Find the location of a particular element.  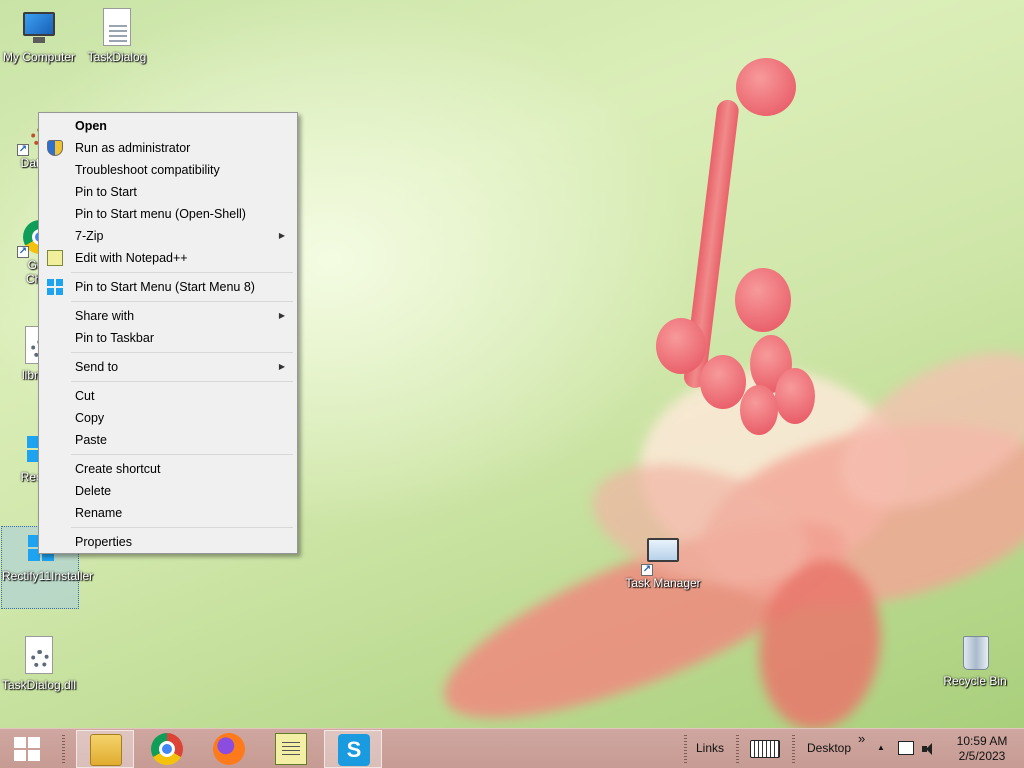

menu-item-label: Cut is located at coordinates (85, 396).